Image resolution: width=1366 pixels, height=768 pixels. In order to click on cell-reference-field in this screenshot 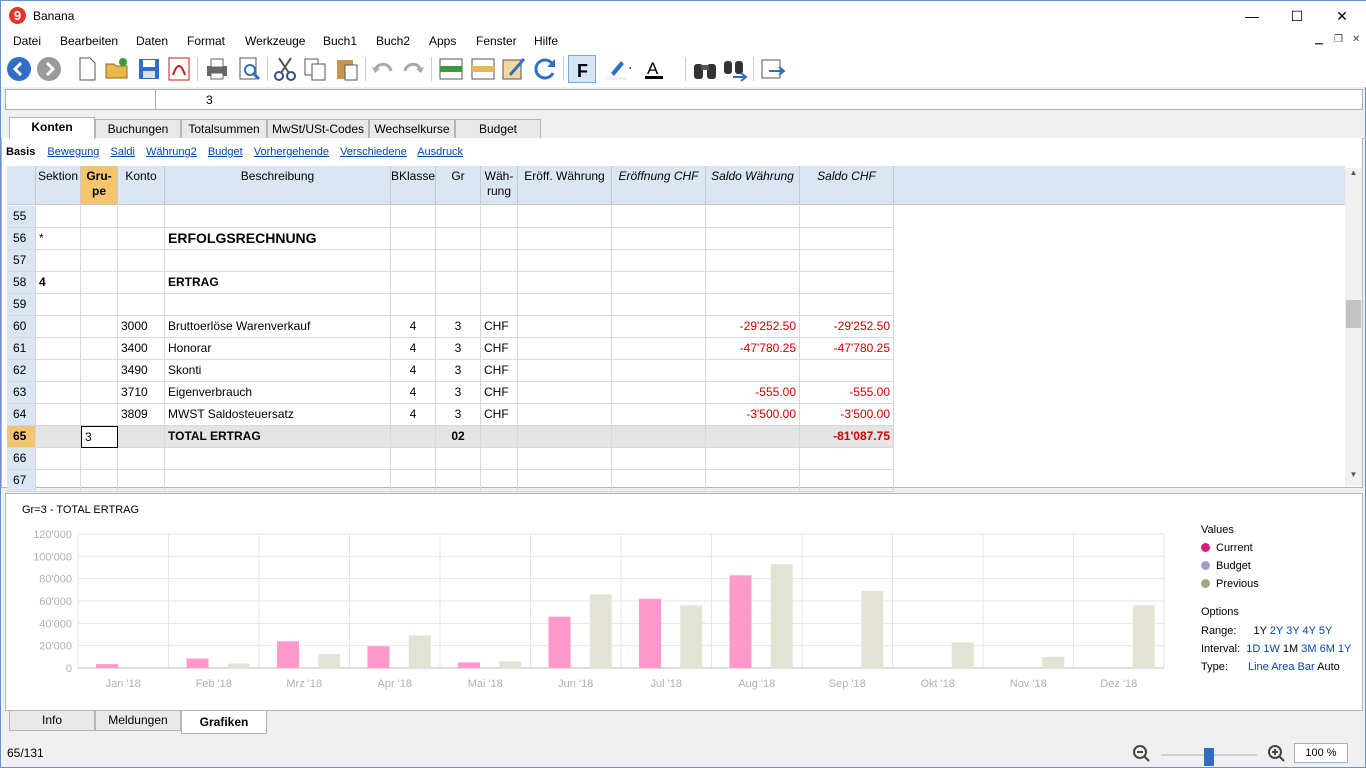, I will do `click(81, 99)`.